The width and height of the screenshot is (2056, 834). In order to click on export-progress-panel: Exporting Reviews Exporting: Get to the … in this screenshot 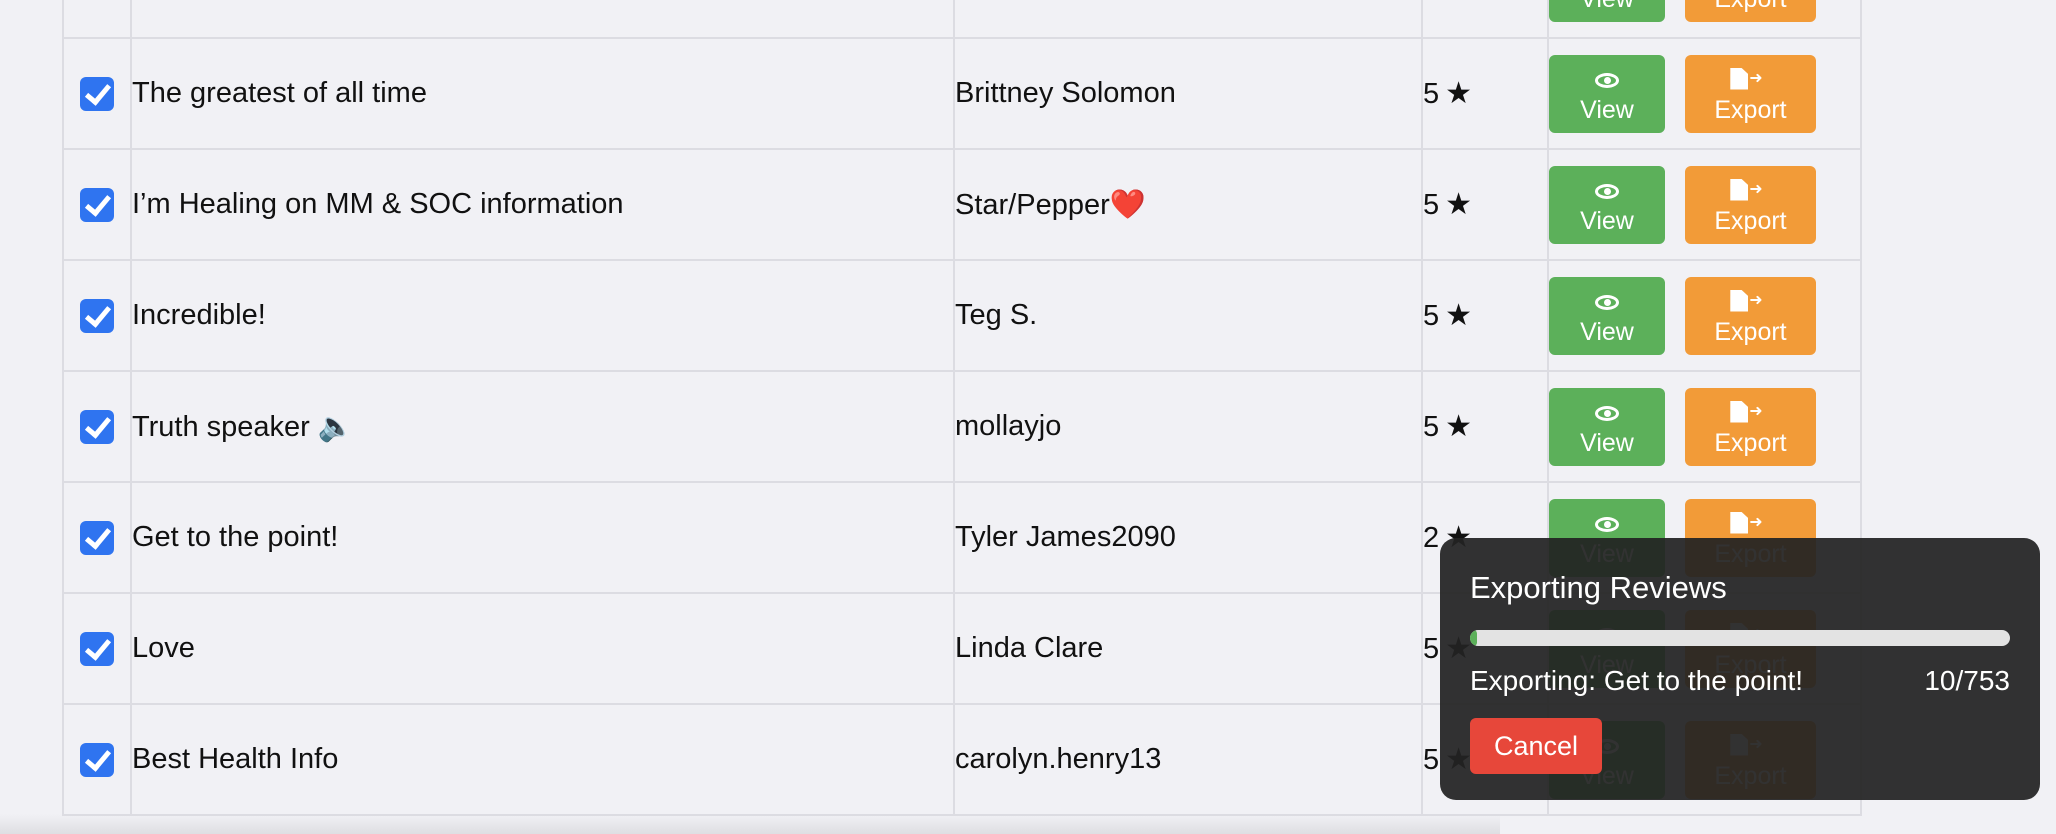, I will do `click(1740, 669)`.